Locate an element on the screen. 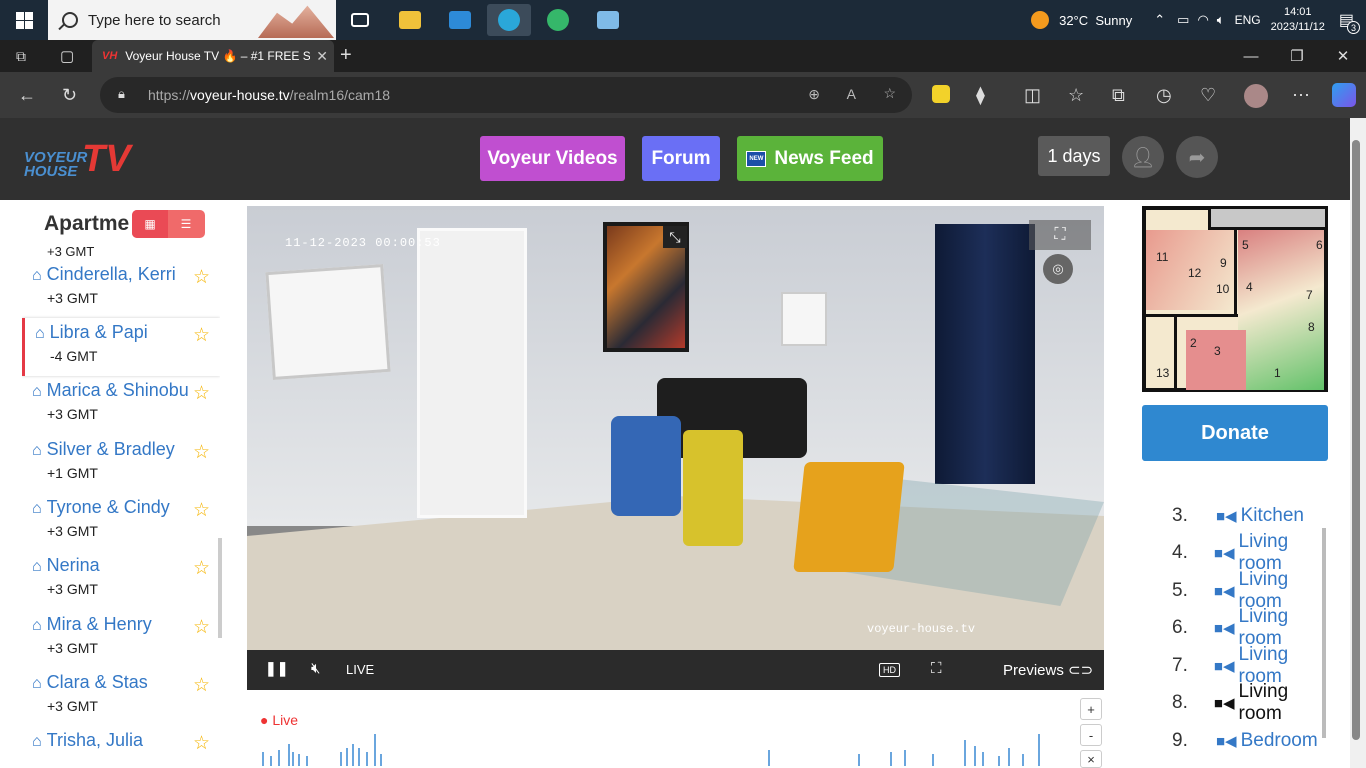 Image resolution: width=1366 pixels, height=768 pixels. new-tab-button: + is located at coordinates (346, 55).